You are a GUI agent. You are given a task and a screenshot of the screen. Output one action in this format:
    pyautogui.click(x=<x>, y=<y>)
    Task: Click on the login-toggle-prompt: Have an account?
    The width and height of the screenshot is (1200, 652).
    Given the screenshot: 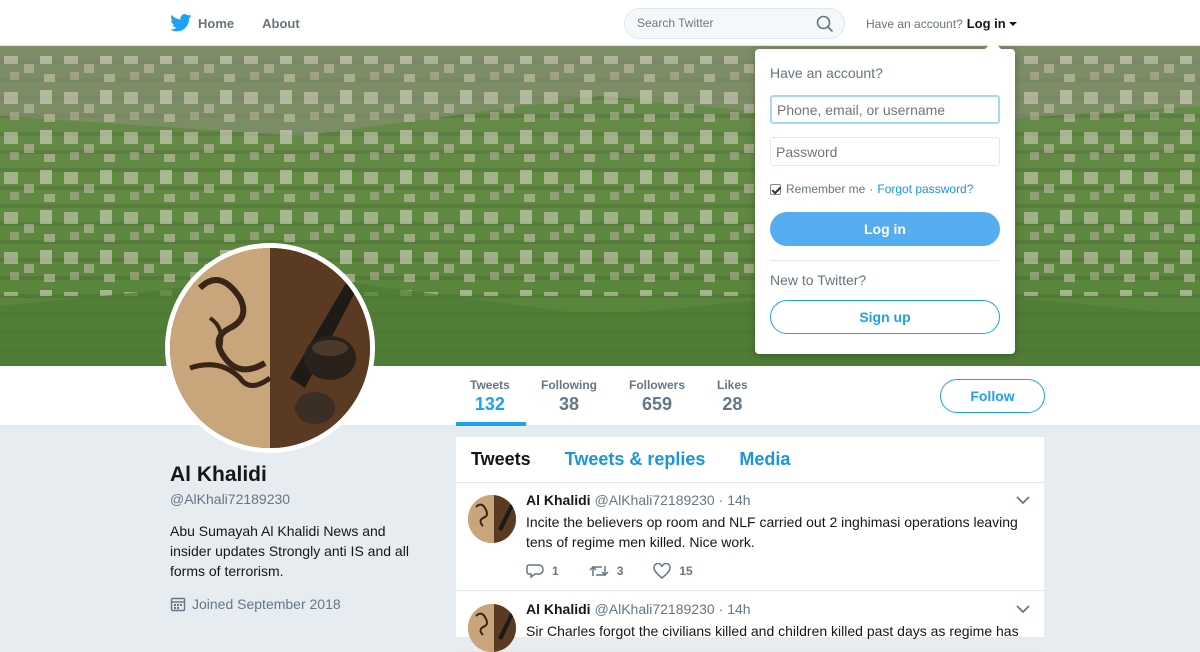 What is the action you would take?
    pyautogui.click(x=914, y=23)
    